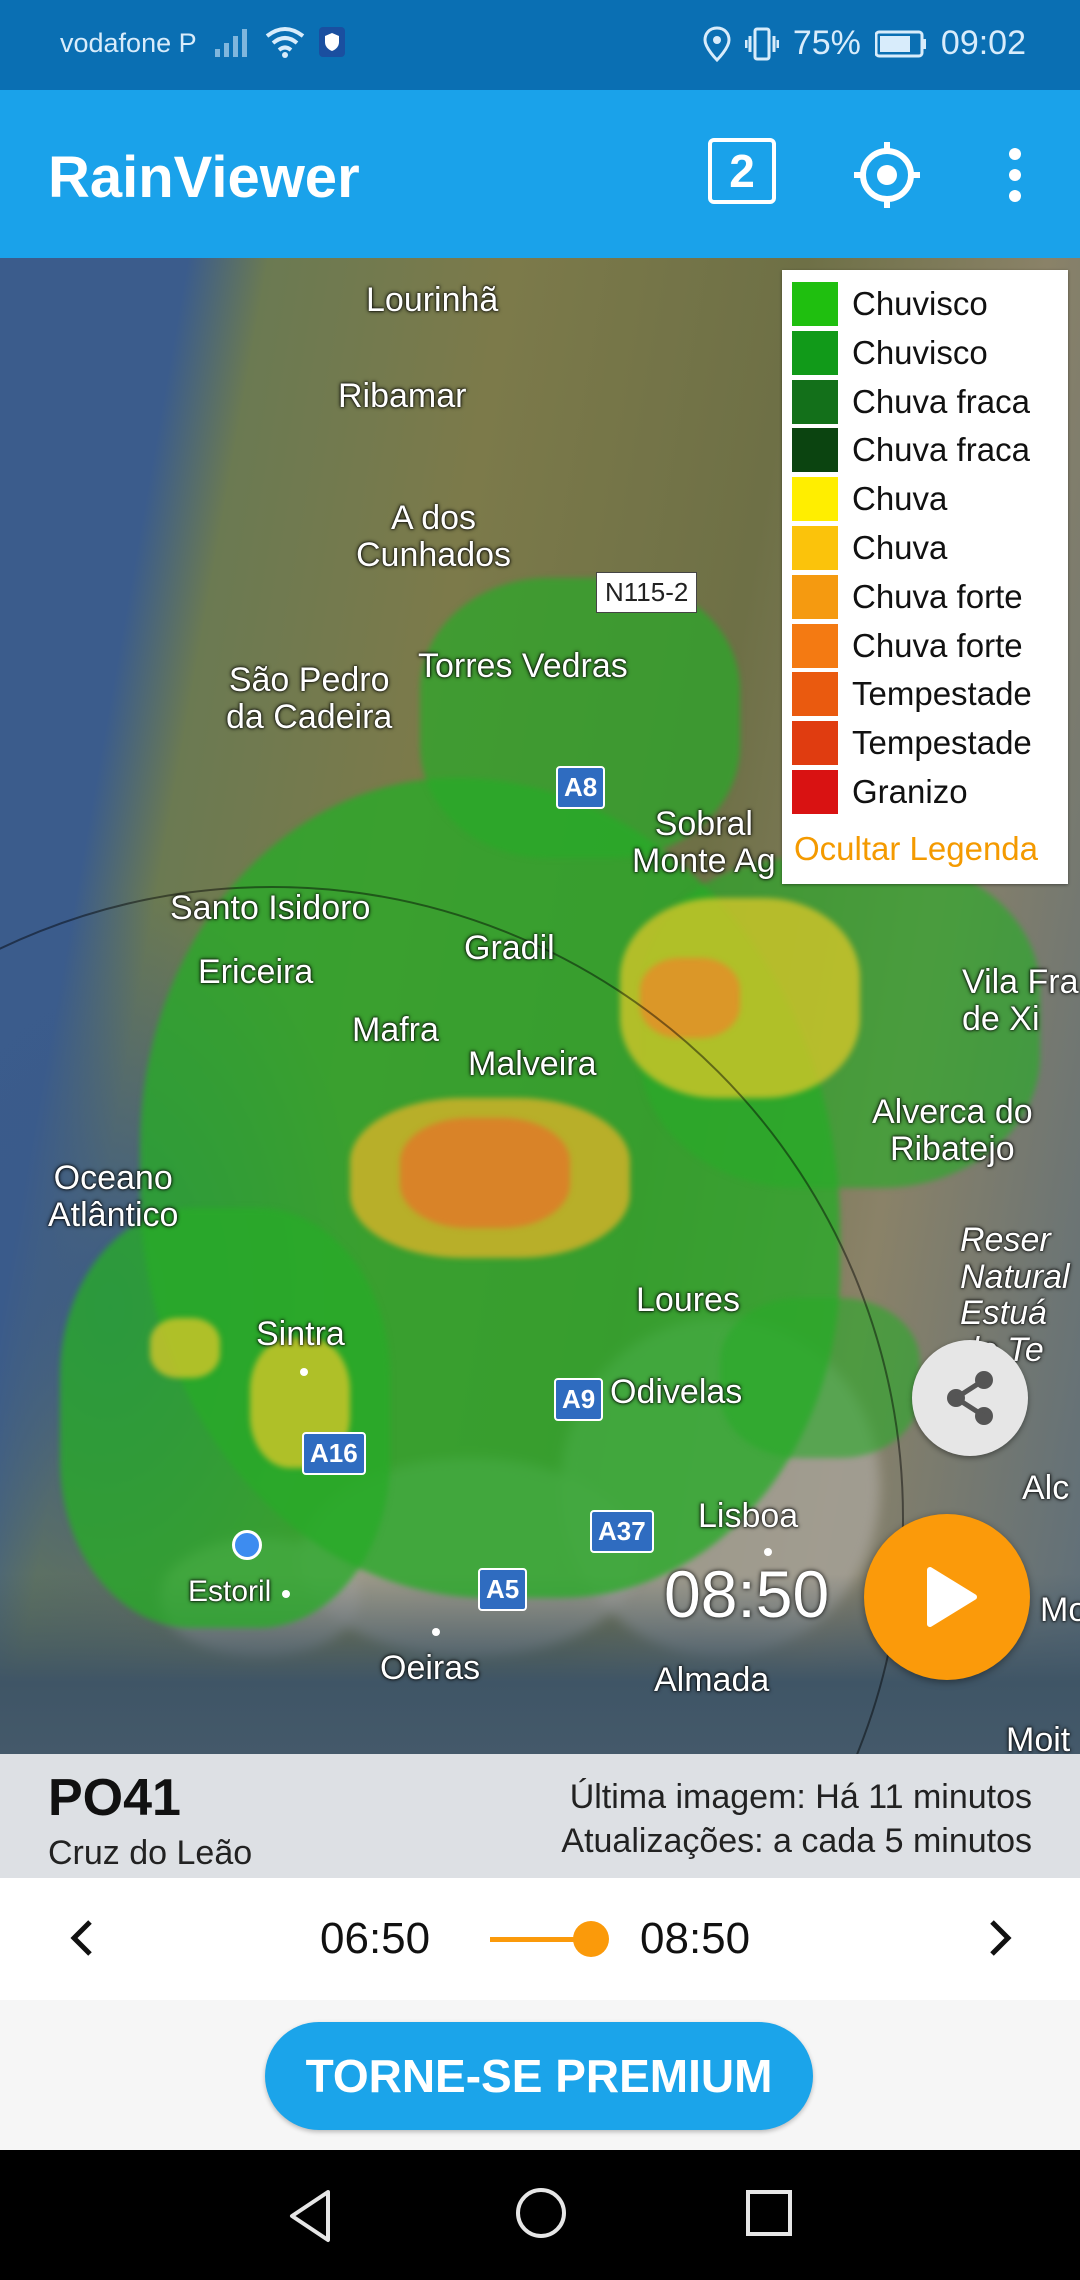  What do you see at coordinates (581, 787) in the screenshot?
I see `road-sign-a8: A8` at bounding box center [581, 787].